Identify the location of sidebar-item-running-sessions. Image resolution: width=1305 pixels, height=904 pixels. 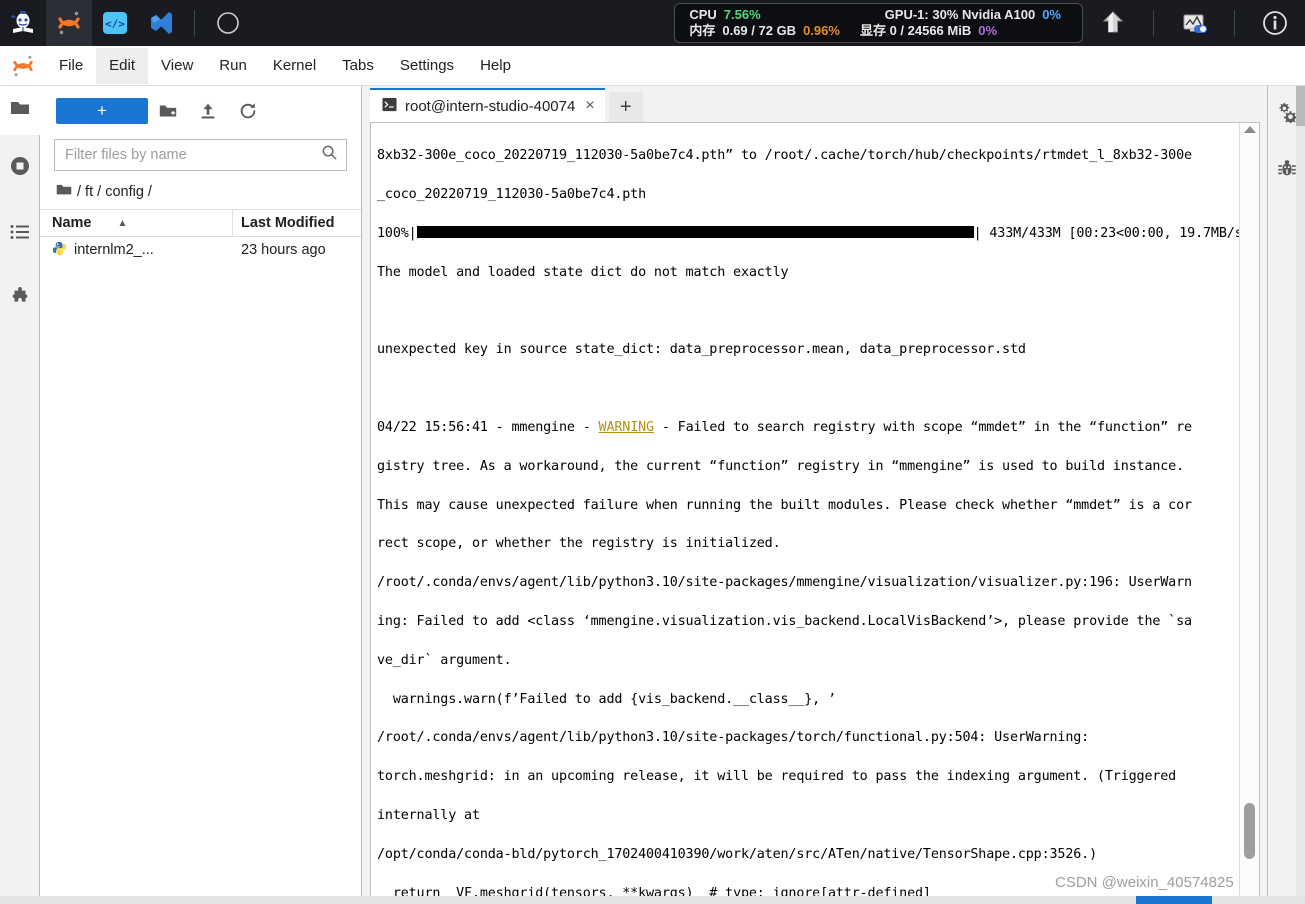
(19, 168).